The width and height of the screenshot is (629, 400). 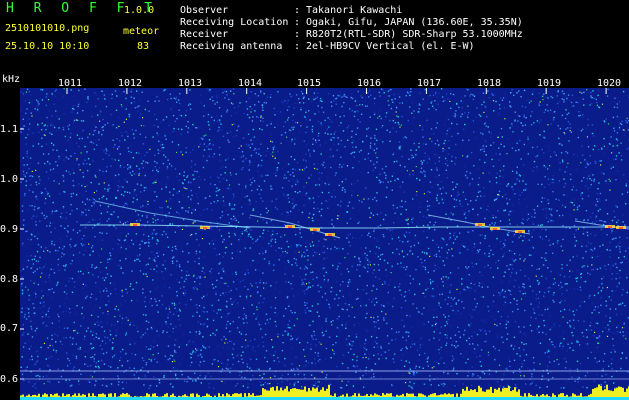 I want to click on y-tick-0-8: 0.8, so click(x=9, y=279).